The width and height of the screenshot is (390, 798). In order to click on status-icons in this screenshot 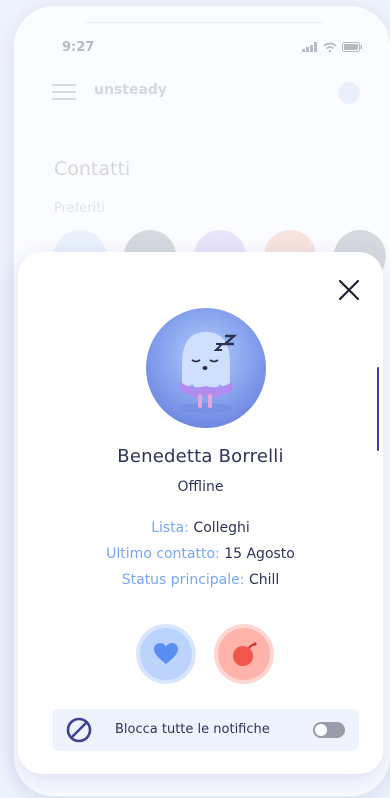, I will do `click(332, 47)`.